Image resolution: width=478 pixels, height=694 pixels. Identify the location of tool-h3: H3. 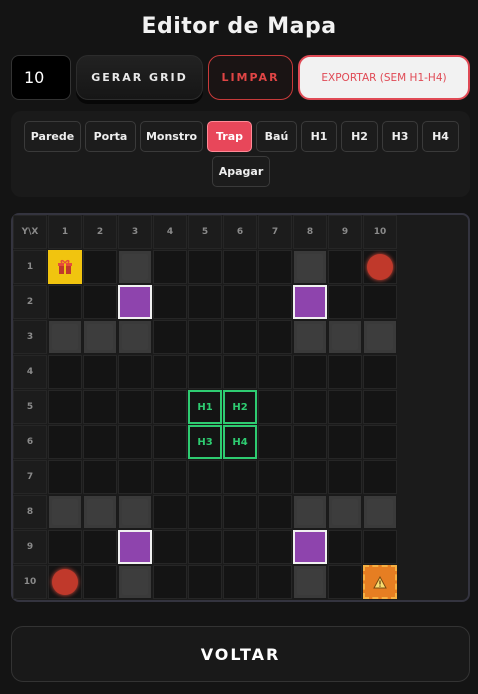
(400, 136).